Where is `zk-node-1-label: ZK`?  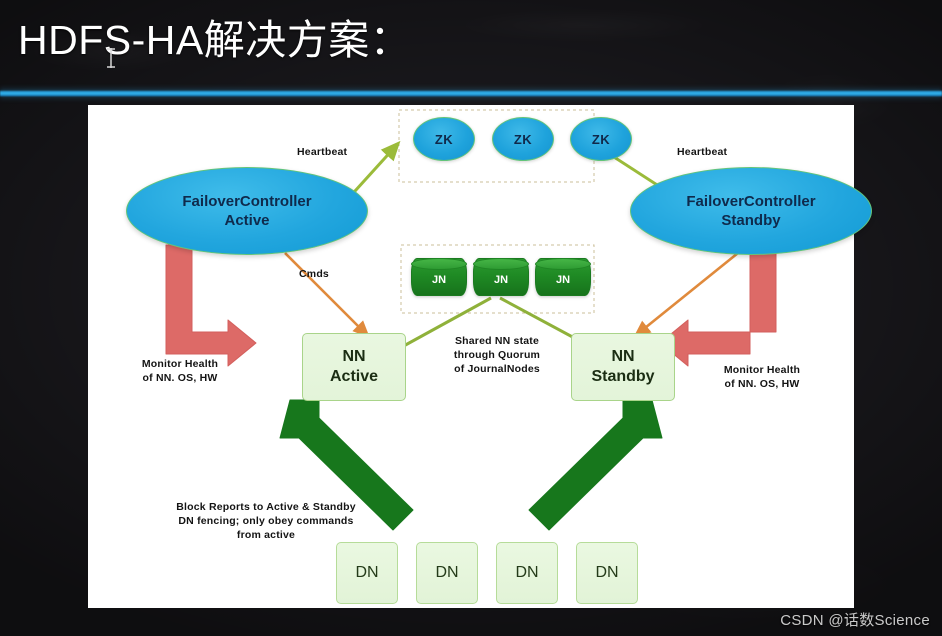
zk-node-1-label: ZK is located at coordinates (444, 139).